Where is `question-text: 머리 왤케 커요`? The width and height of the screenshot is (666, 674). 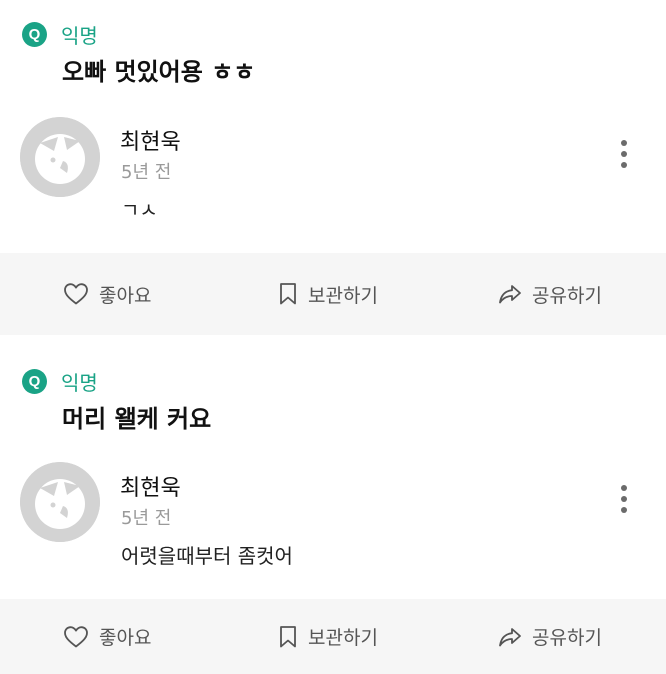
question-text: 머리 왤케 커요 is located at coordinates (137, 419).